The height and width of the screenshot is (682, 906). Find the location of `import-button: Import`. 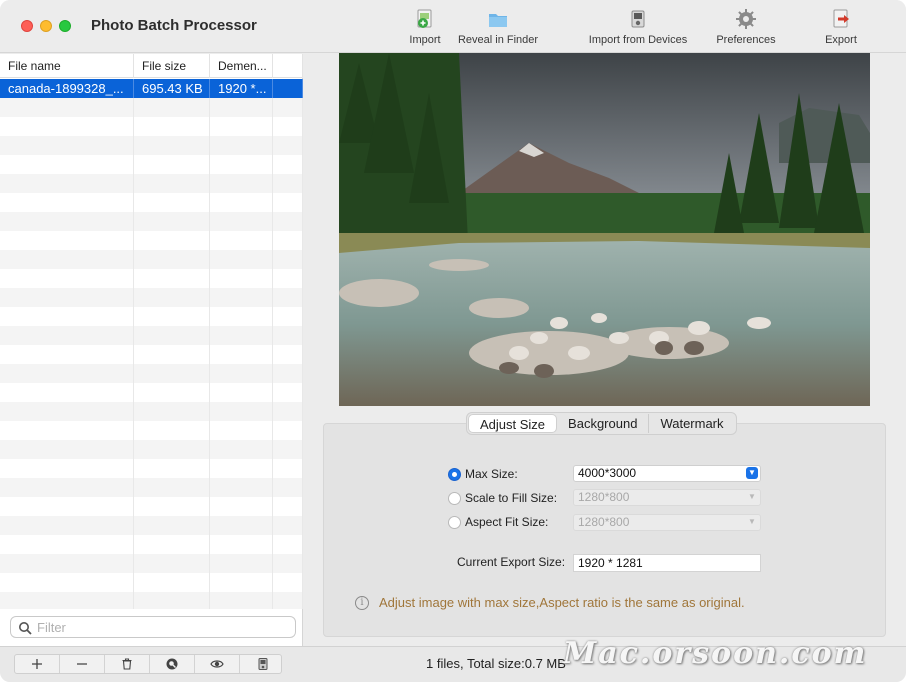

import-button: Import is located at coordinates (425, 29).